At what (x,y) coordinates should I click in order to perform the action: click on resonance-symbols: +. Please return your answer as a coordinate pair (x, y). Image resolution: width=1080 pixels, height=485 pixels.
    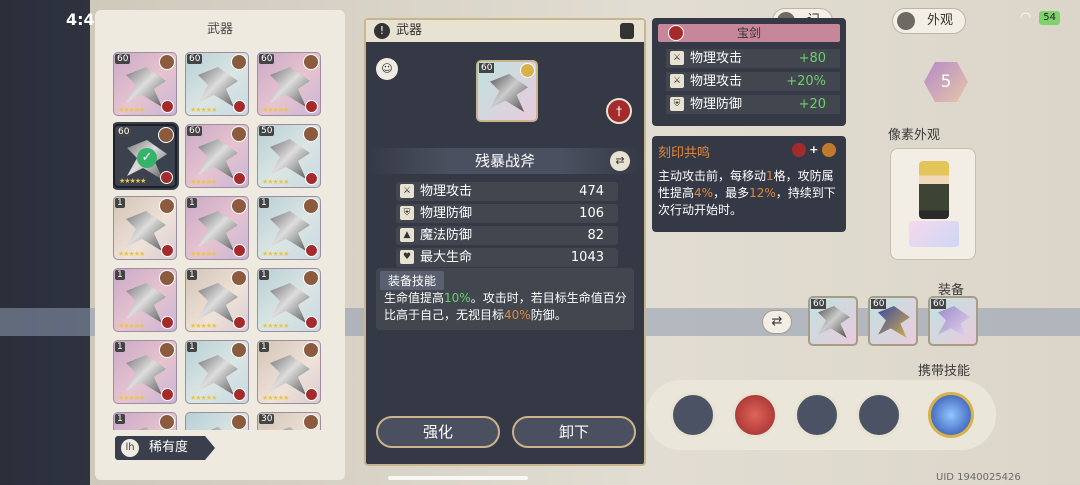
    Looking at the image, I should click on (813, 150).